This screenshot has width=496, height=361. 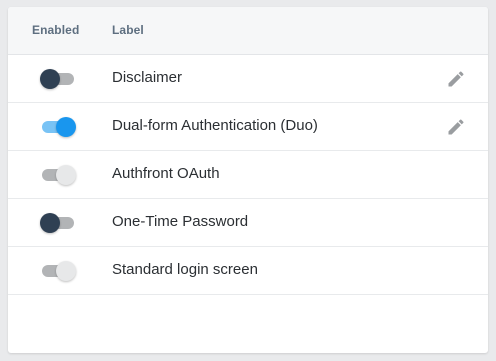 I want to click on row-label: Standard login screen, so click(x=185, y=269).